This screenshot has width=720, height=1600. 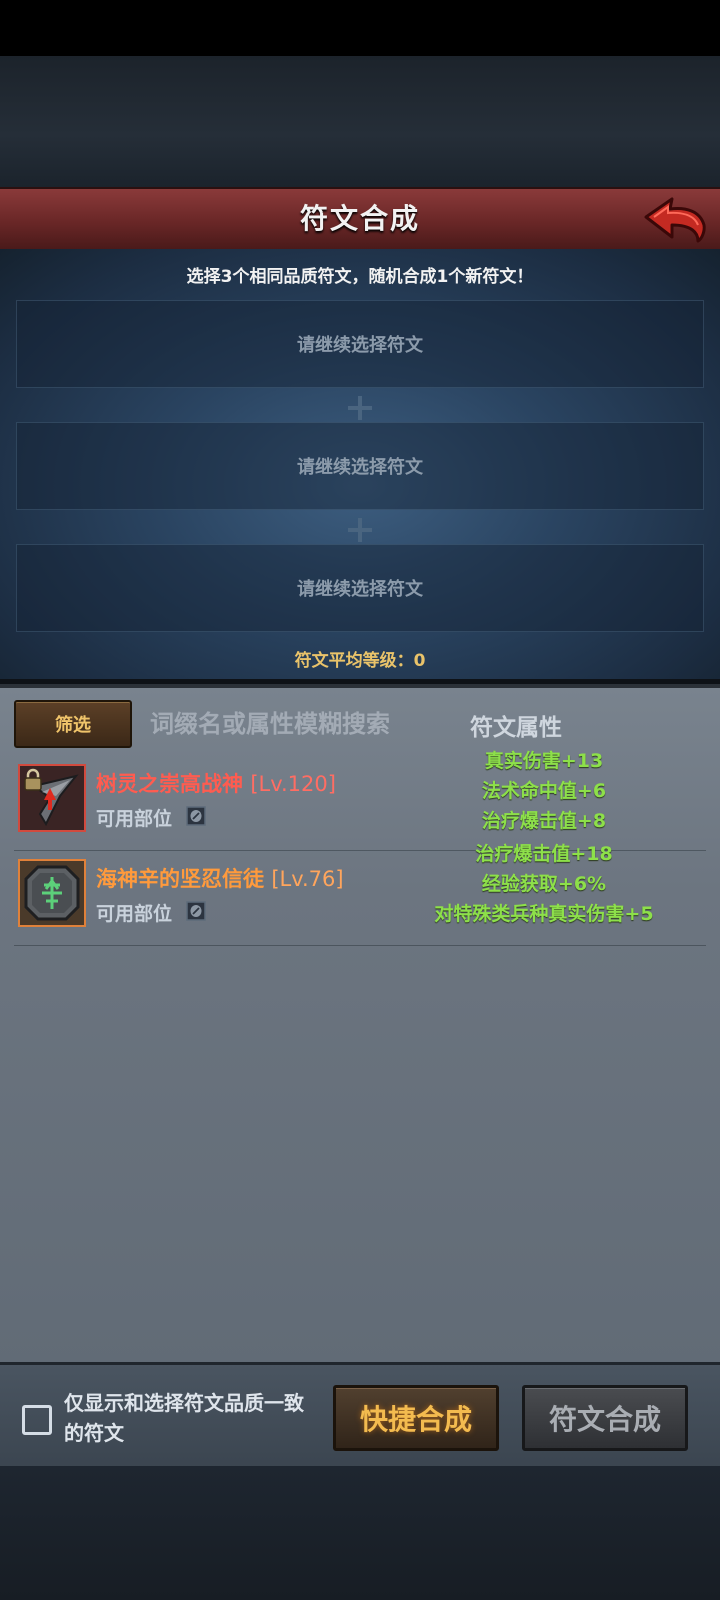 I want to click on green-tree-rune-icon, so click(x=52, y=893).